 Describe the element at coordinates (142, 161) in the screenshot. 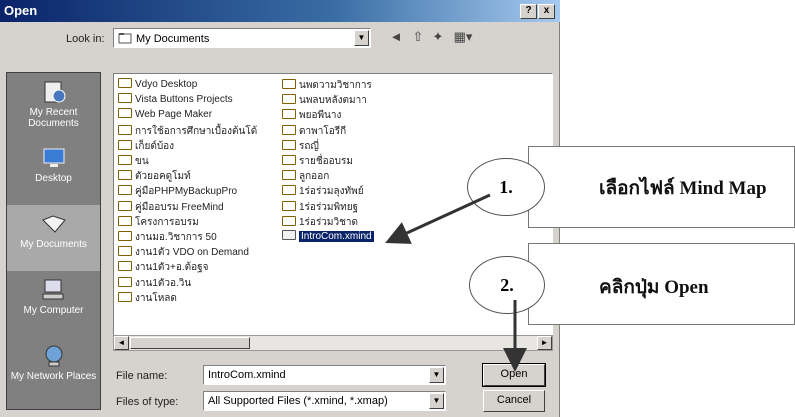

I see `file-name-text: ขน` at that location.